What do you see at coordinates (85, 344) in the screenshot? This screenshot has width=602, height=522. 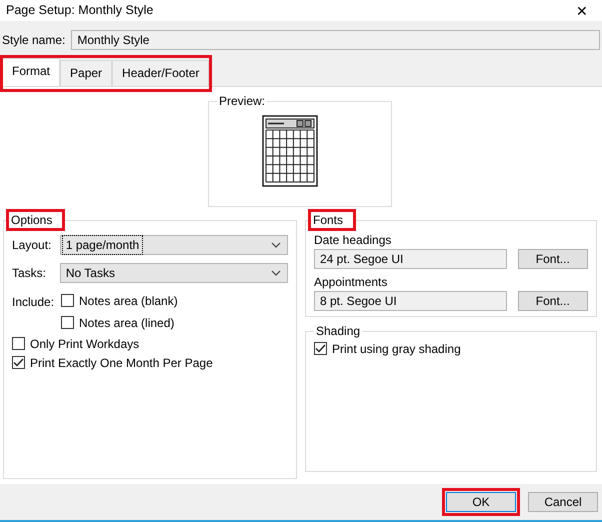 I see `checkbox-label: Only Print Workdays` at bounding box center [85, 344].